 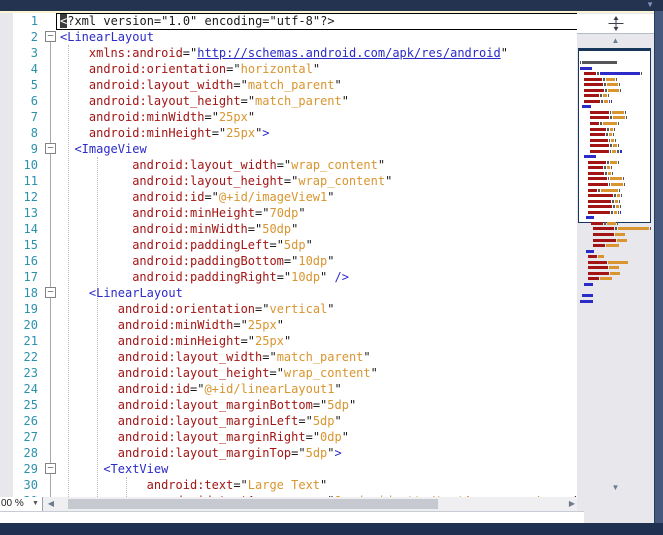 I want to click on splitter-icon, so click(x=615, y=23).